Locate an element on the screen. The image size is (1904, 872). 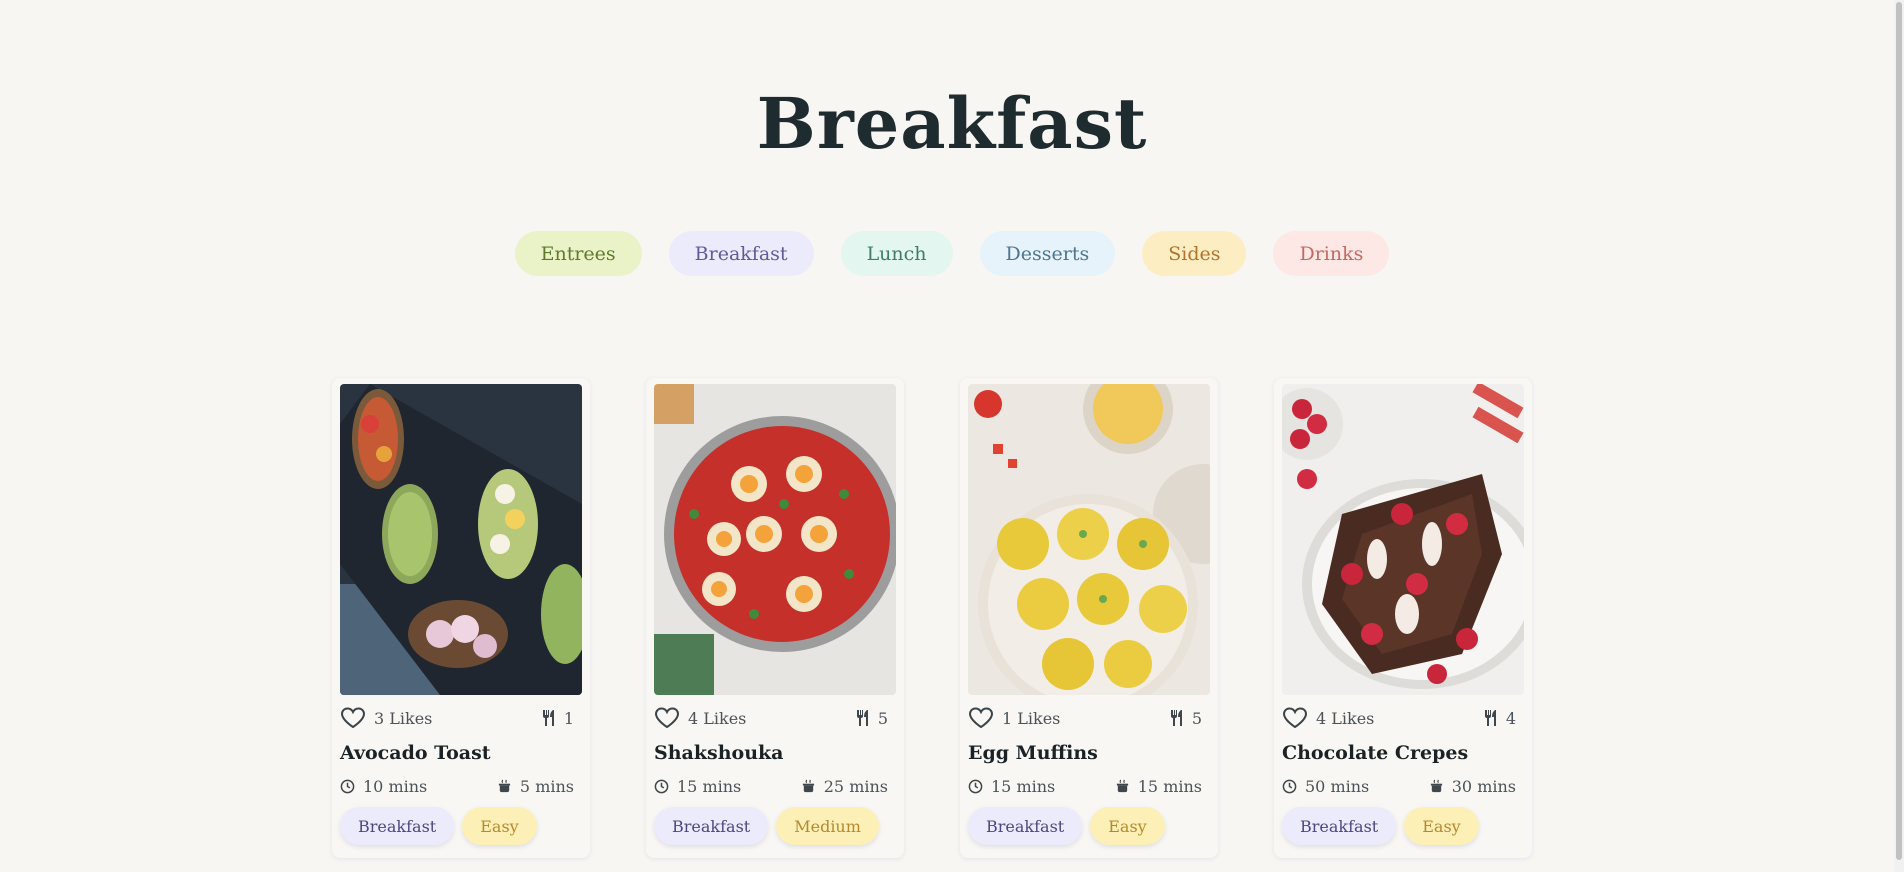
prep-time: 10 mins is located at coordinates (395, 786).